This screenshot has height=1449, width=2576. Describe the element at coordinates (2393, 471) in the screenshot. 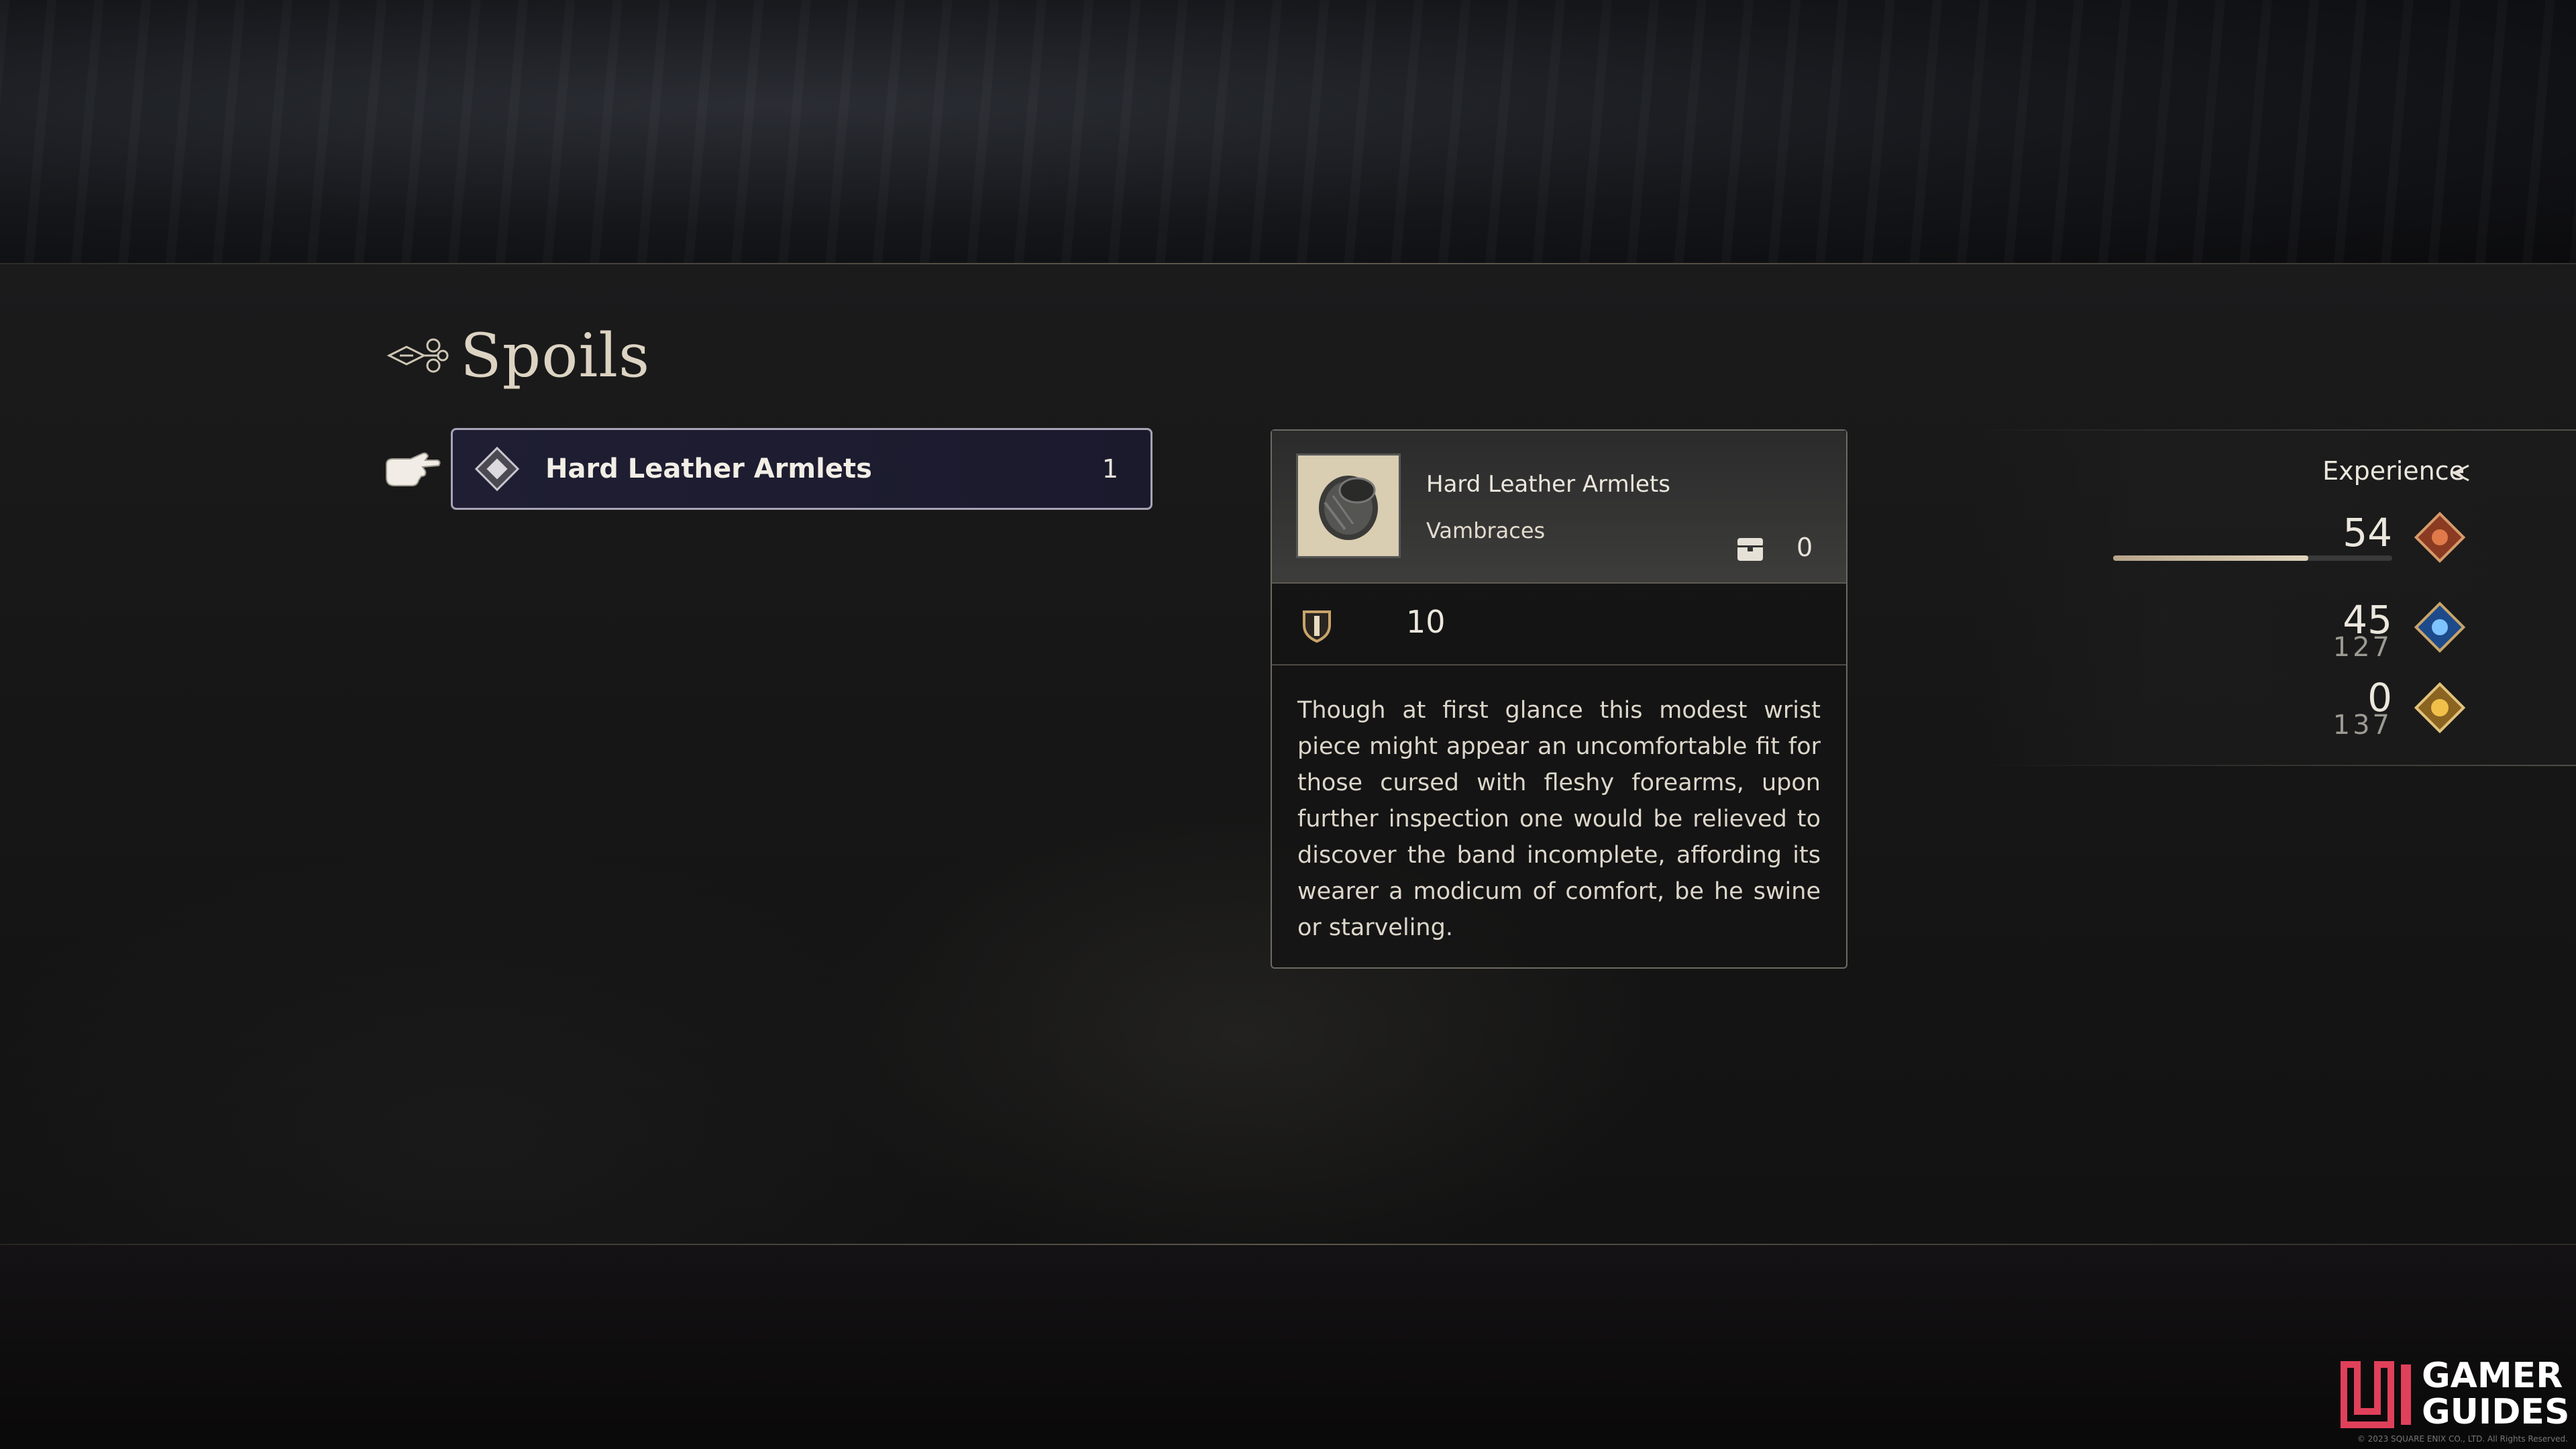

I see `experience-label: Experience` at that location.